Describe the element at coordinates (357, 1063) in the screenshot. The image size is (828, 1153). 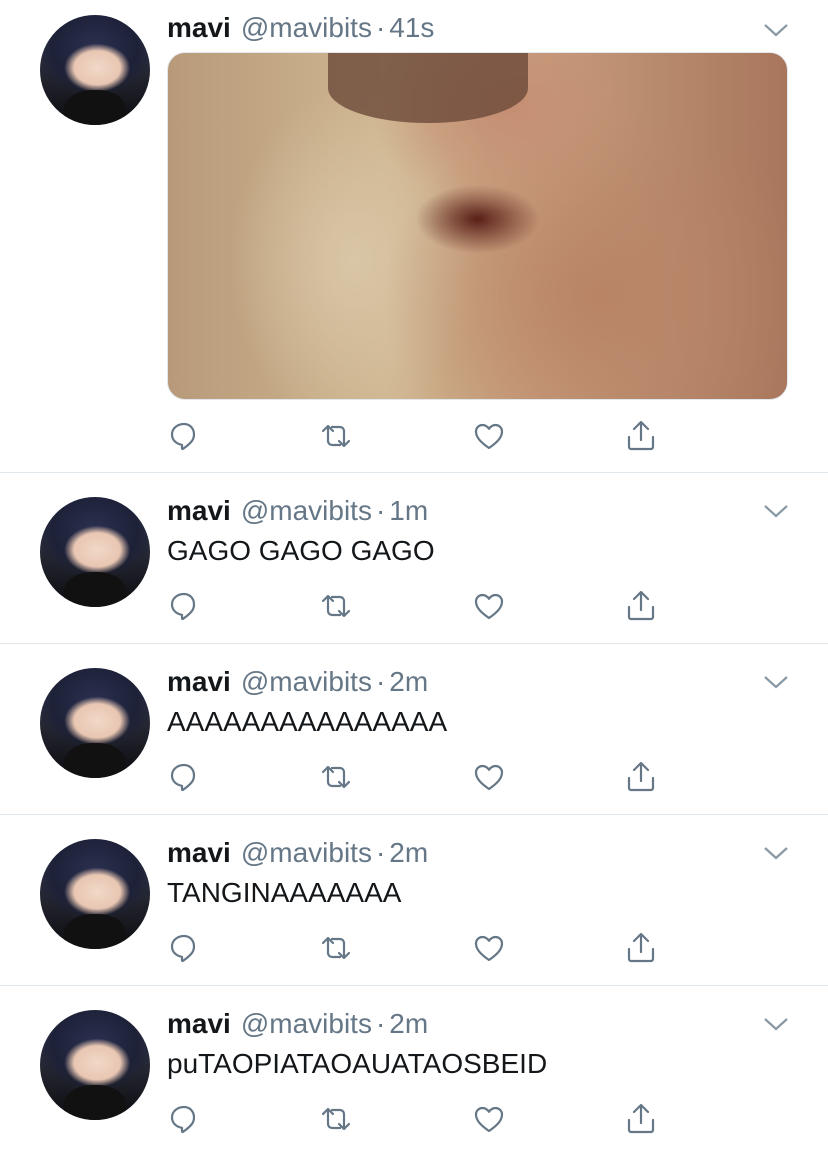
I see `tweet-text: puTAOPIATAOAUATAOSBEID` at that location.